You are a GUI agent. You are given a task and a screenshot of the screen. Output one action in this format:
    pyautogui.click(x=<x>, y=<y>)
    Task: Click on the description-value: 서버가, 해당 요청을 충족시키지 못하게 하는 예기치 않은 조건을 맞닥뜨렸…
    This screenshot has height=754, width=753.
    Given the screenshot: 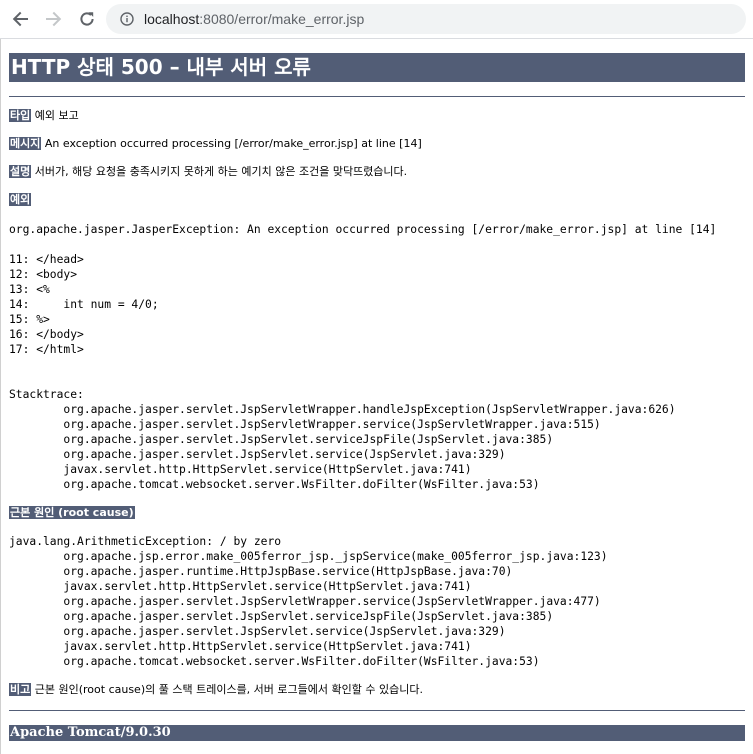 What is the action you would take?
    pyautogui.click(x=219, y=171)
    